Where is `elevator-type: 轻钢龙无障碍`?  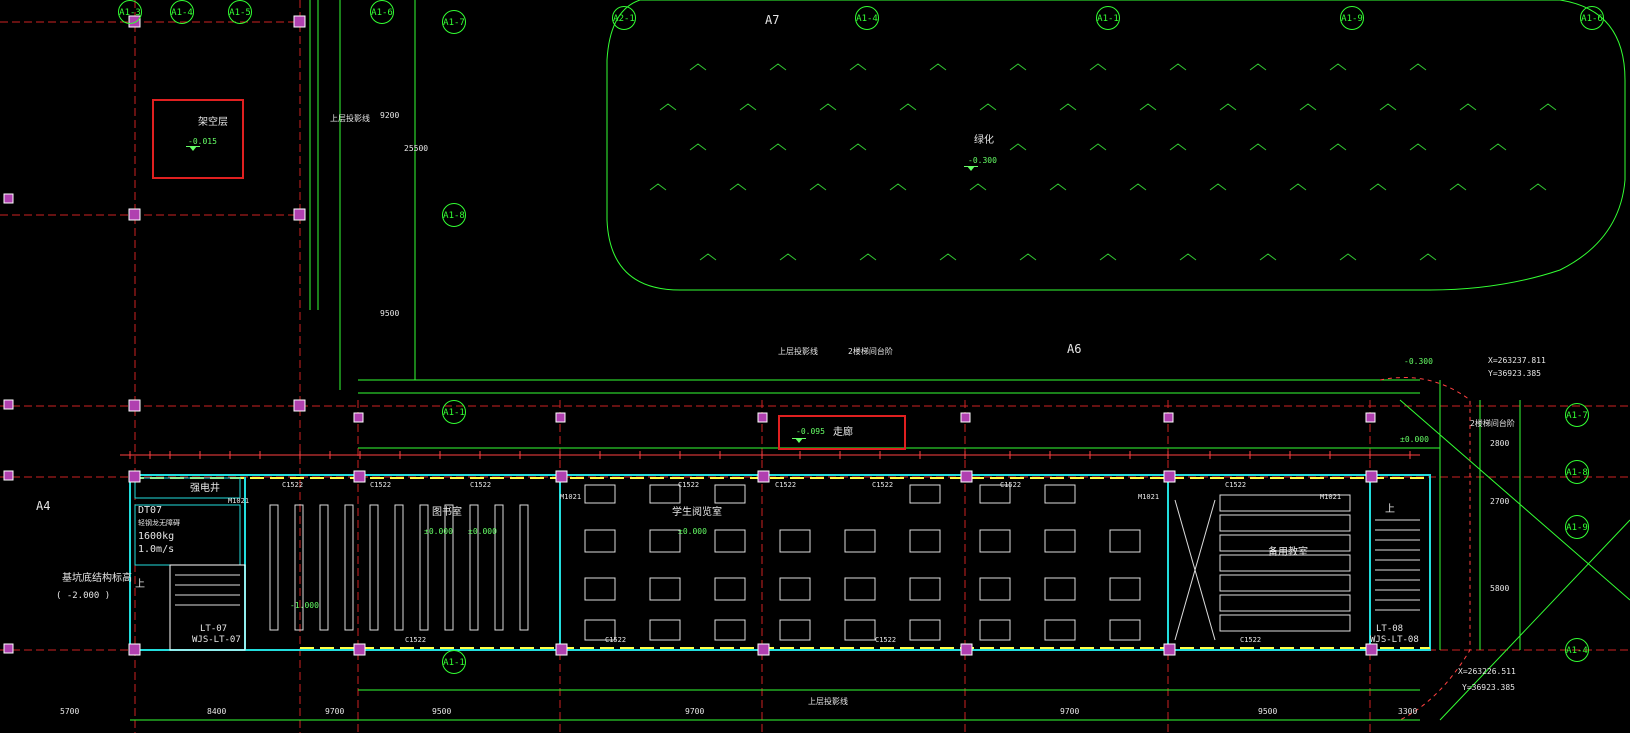 elevator-type: 轻钢龙无障碍 is located at coordinates (159, 523).